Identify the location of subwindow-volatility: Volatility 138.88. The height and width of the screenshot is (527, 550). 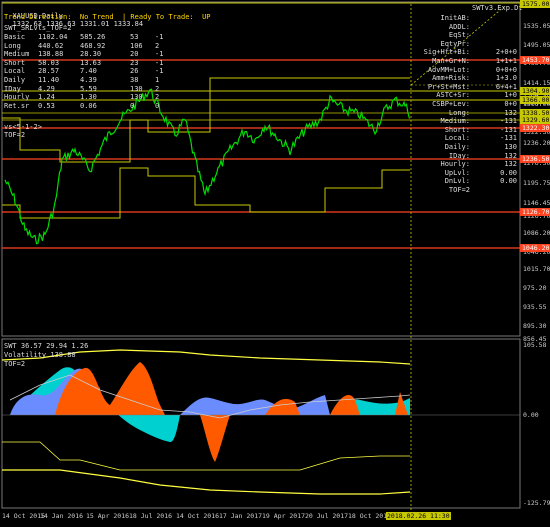
(40, 355).